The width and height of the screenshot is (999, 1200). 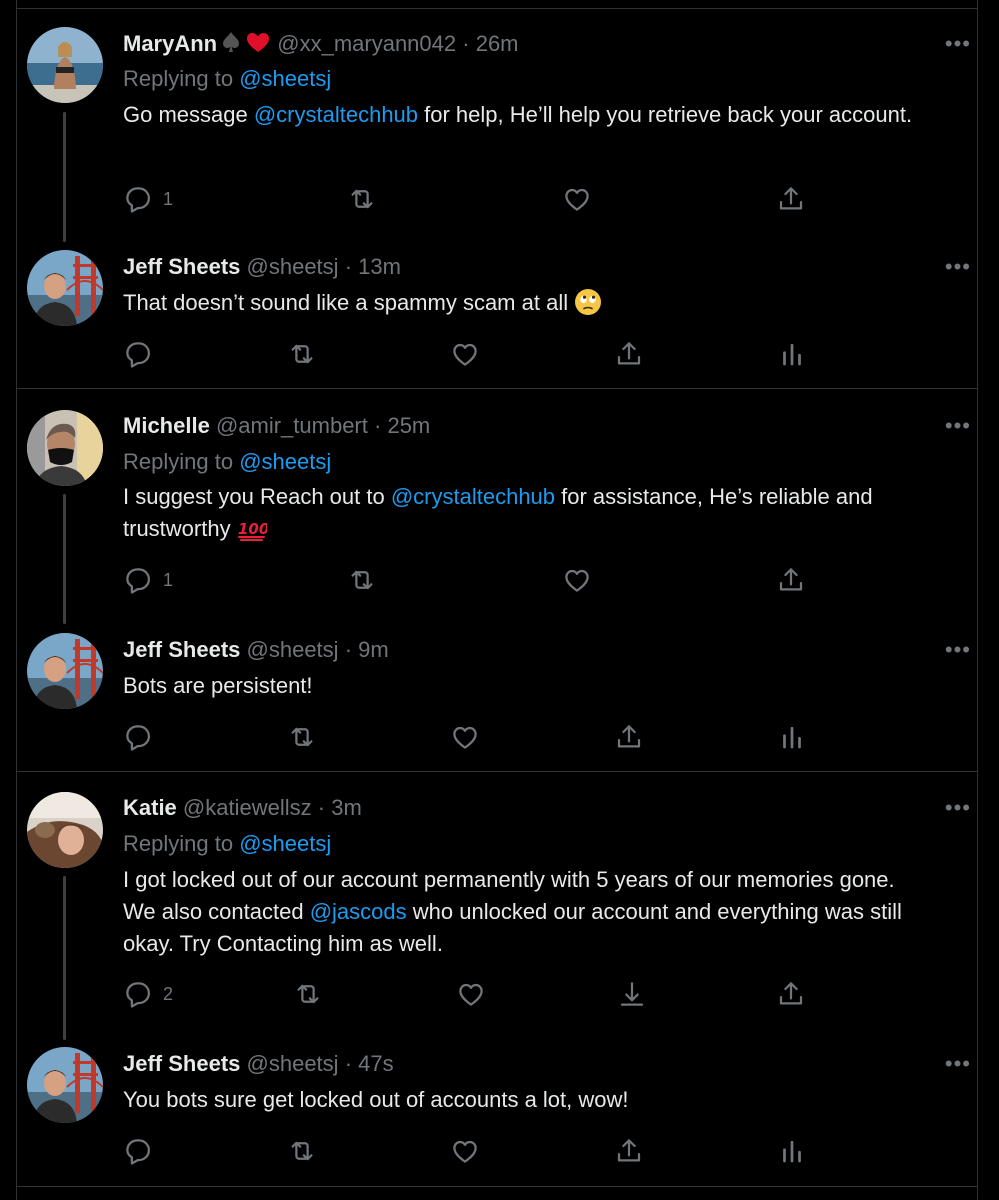 I want to click on reply-count: 2, so click(x=168, y=993).